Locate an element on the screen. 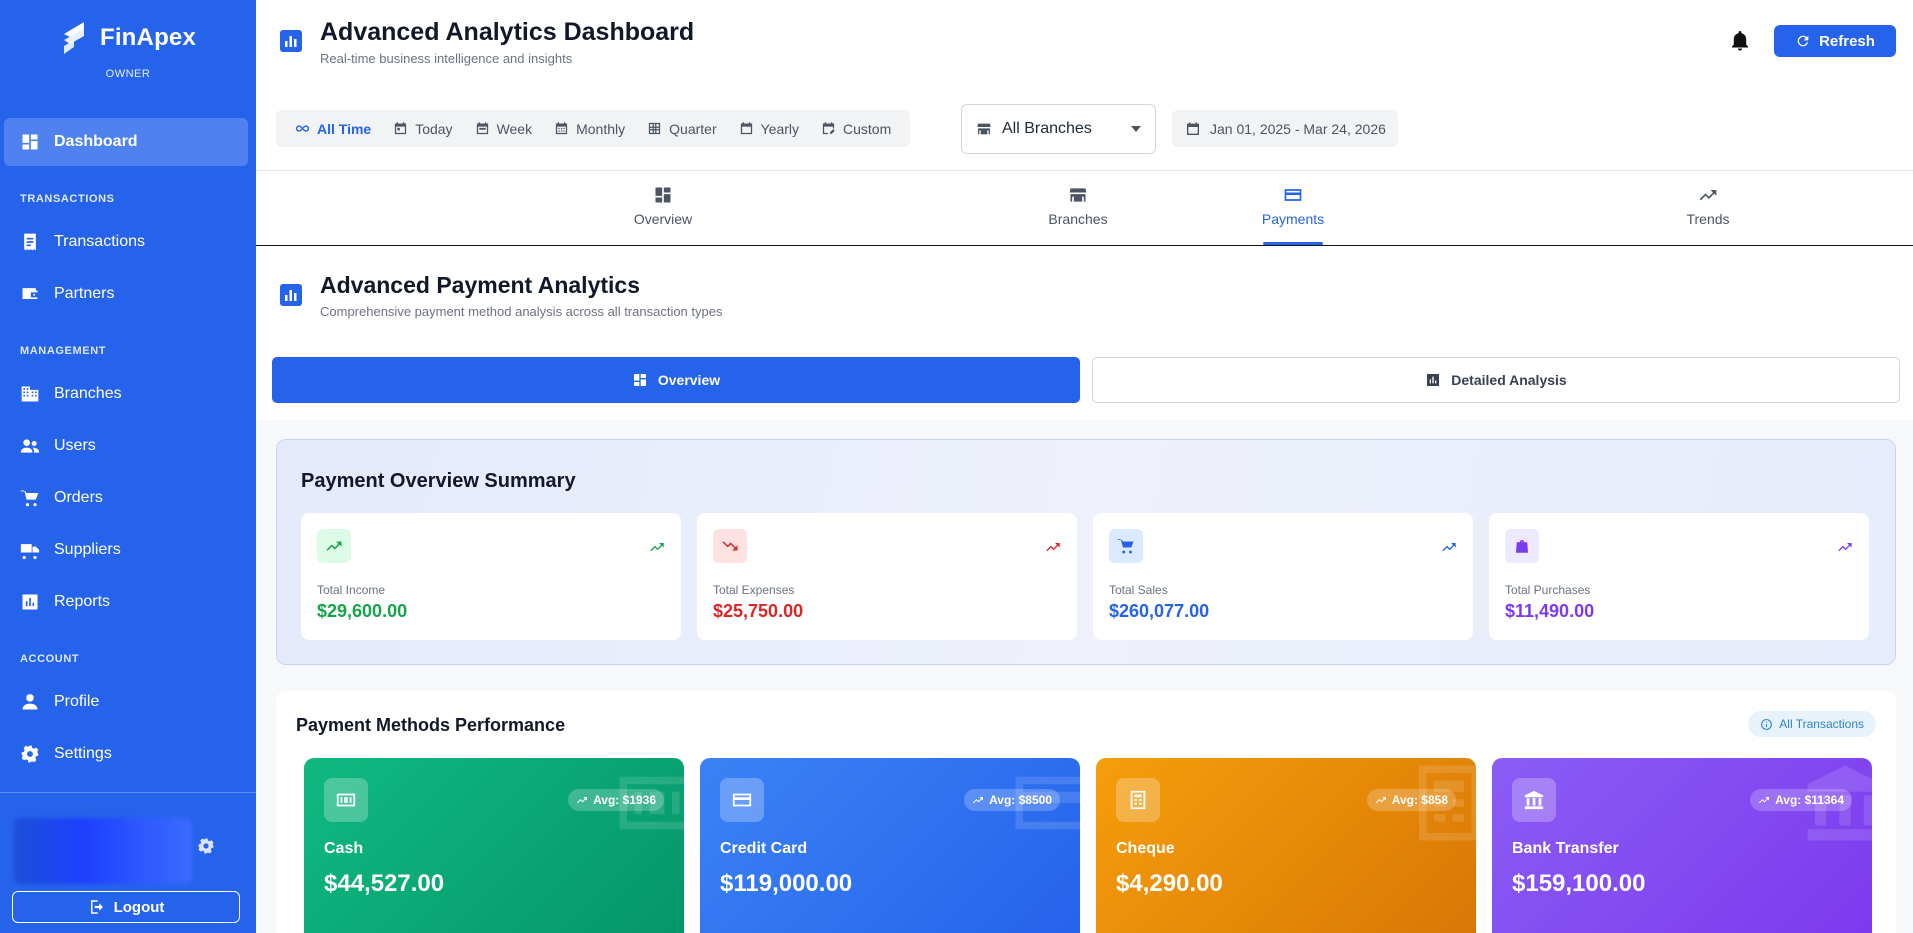 The image size is (1913, 933). stat-value: $29,600.00 is located at coordinates (362, 611).